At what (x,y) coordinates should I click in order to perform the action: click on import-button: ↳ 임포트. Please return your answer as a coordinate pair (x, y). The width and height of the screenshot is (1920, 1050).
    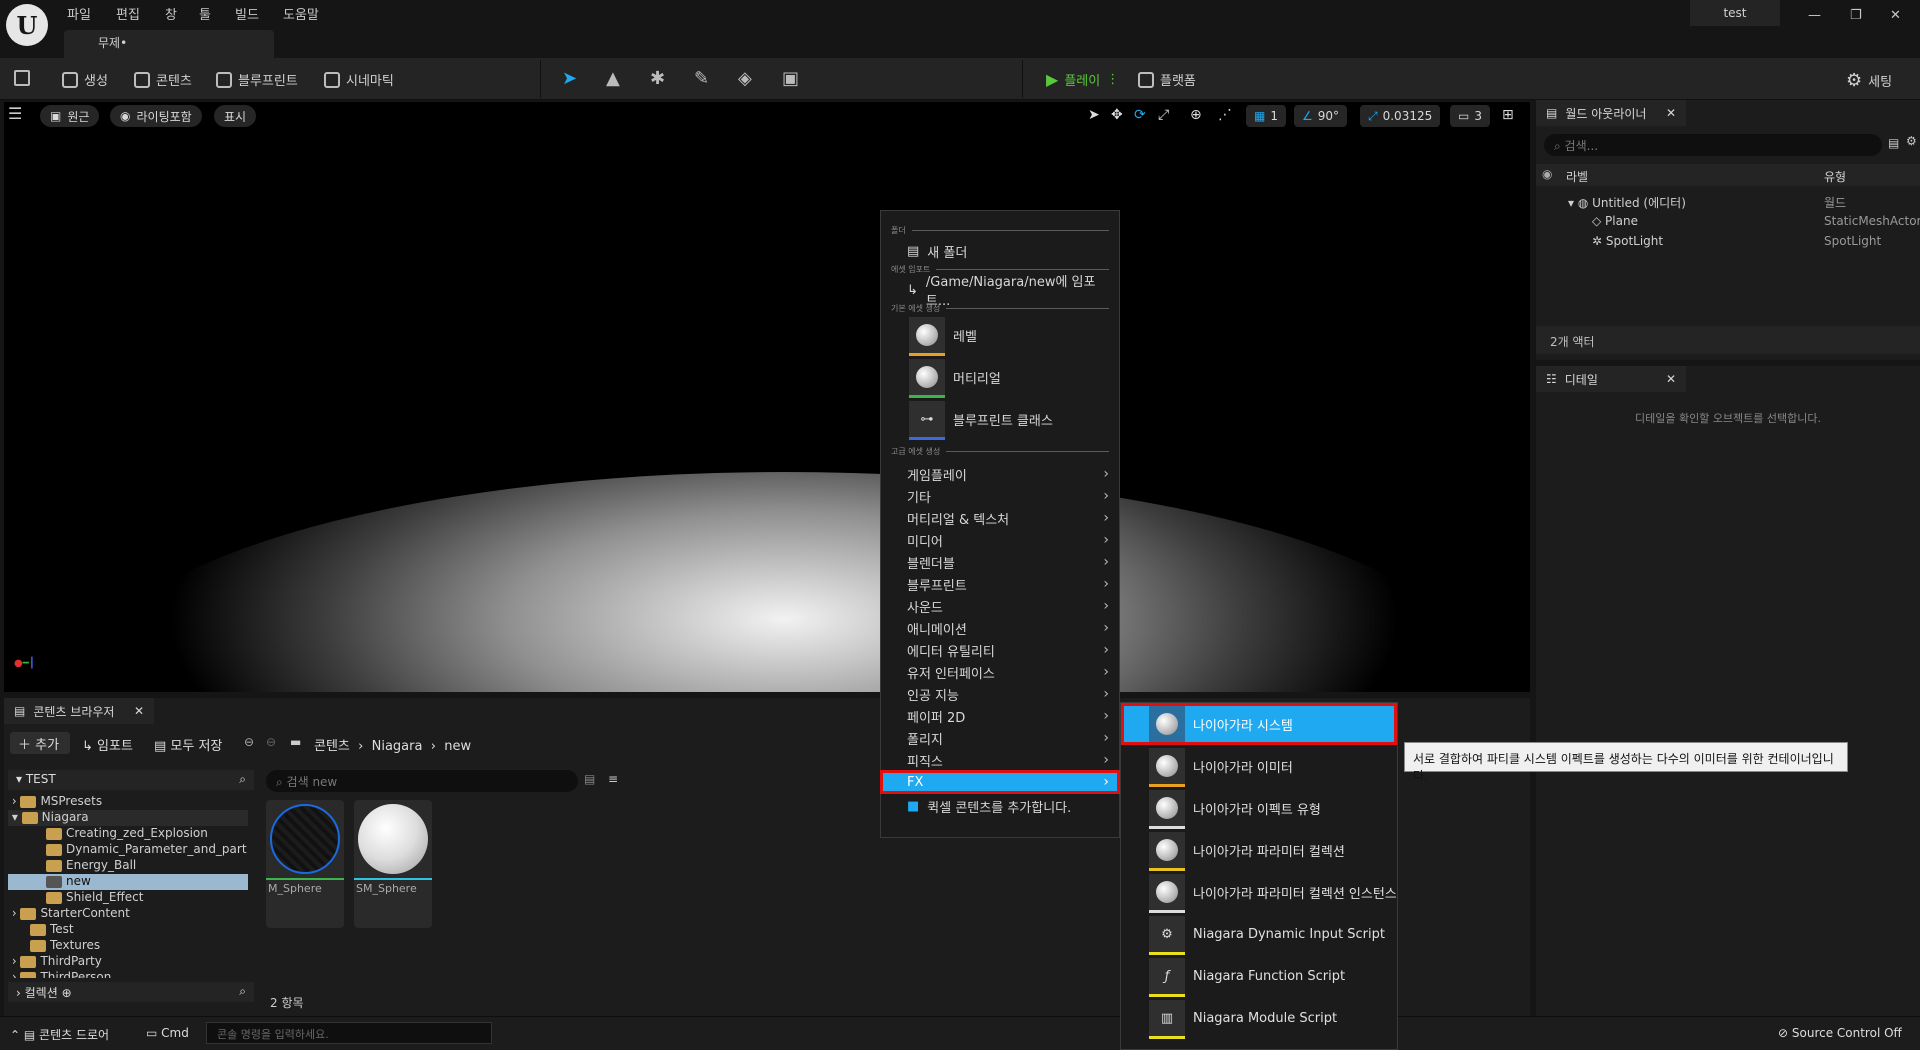
    Looking at the image, I should click on (107, 744).